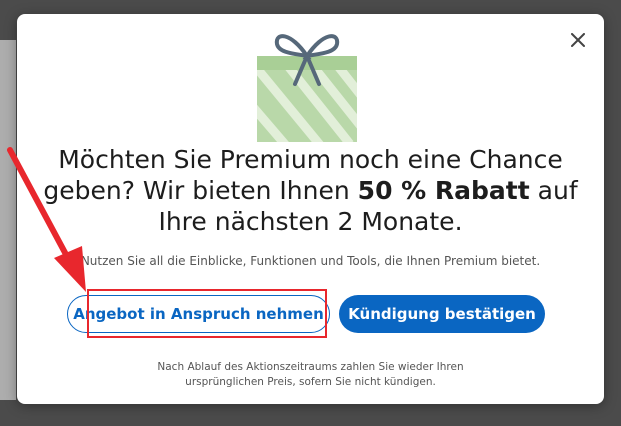 Image resolution: width=621 pixels, height=426 pixels. I want to click on confirm-cancellation-button: Kündigung bestätigen, so click(442, 314).